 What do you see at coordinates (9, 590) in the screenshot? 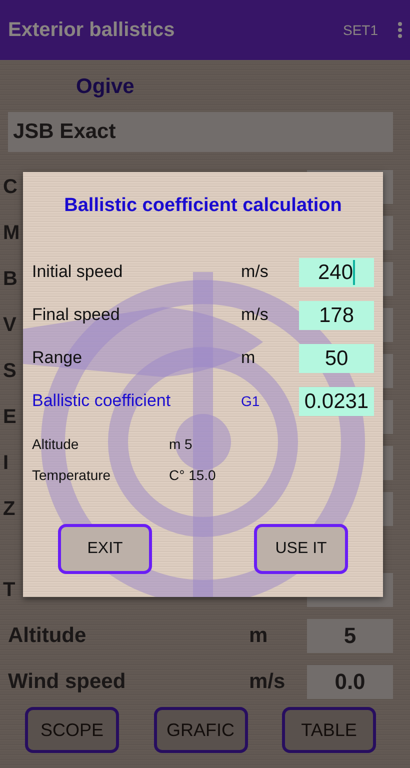
I see `field-label: T` at bounding box center [9, 590].